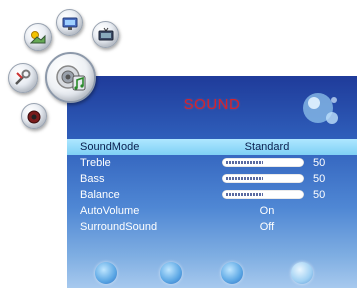  Describe the element at coordinates (263, 194) in the screenshot. I see `balance-slider` at that location.